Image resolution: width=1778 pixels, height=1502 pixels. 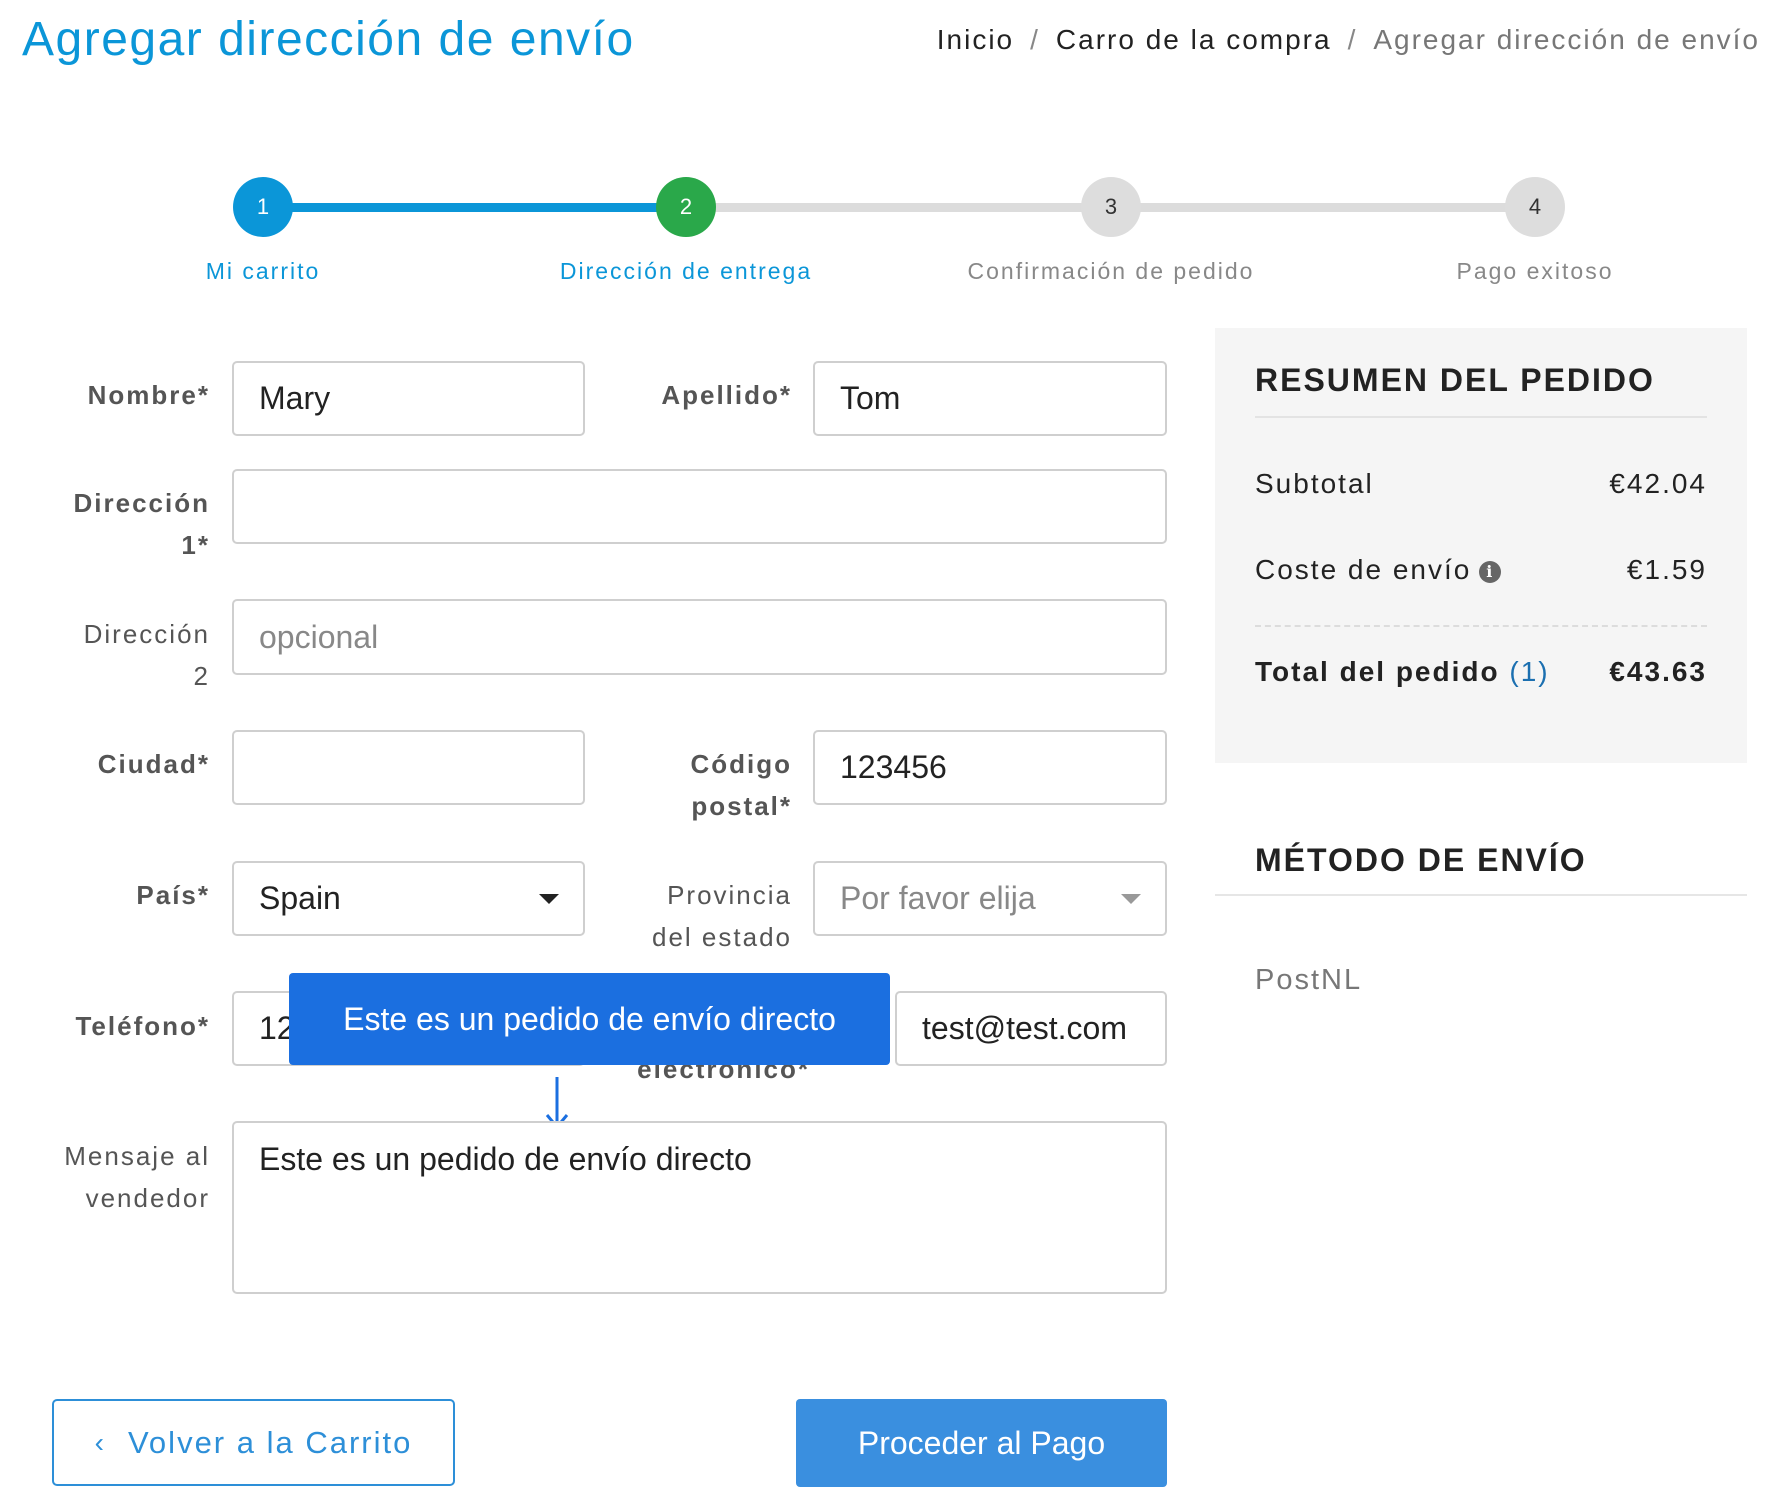 I want to click on step-2-circle: 2, so click(x=686, y=207).